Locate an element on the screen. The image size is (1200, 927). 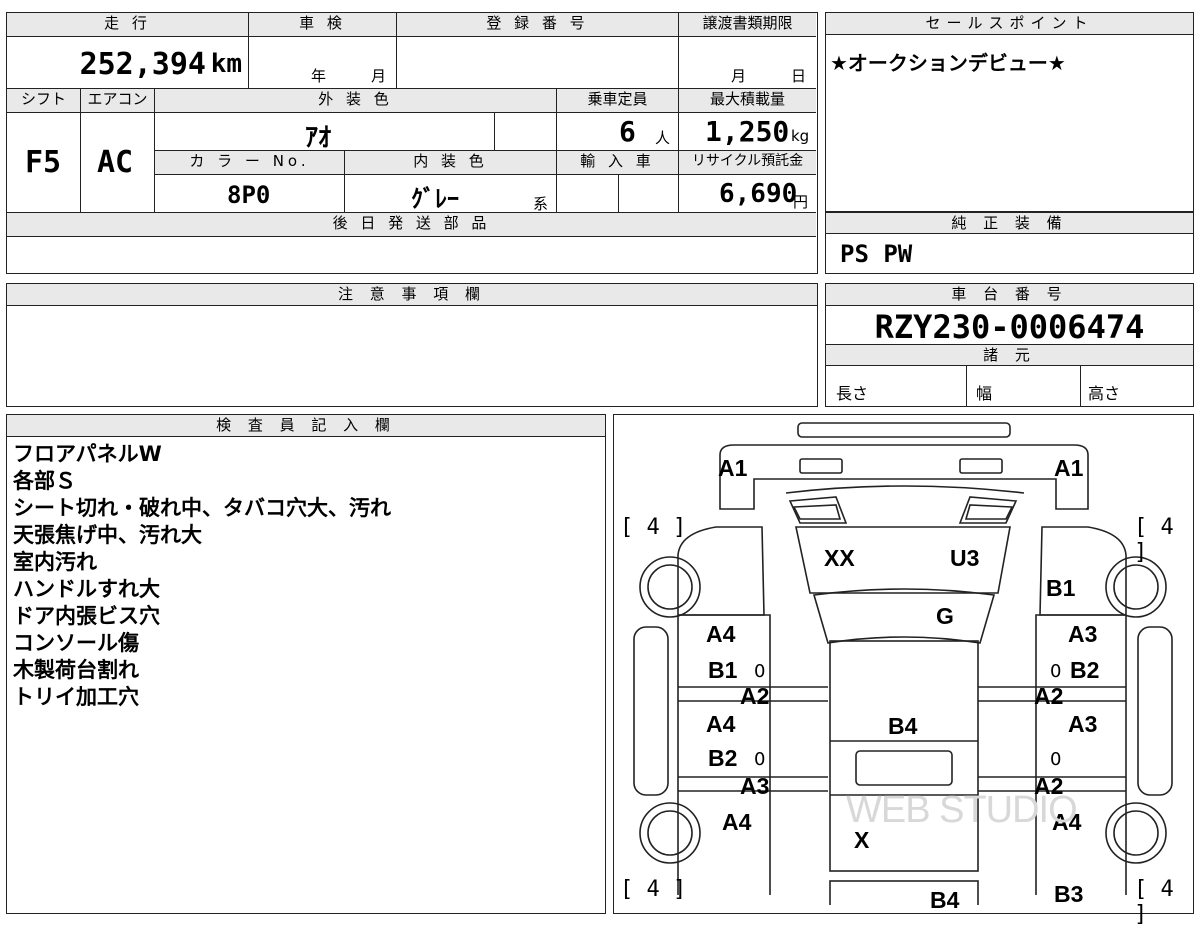
chassis-label: 車 台 番 号 is located at coordinates (1009, 295).